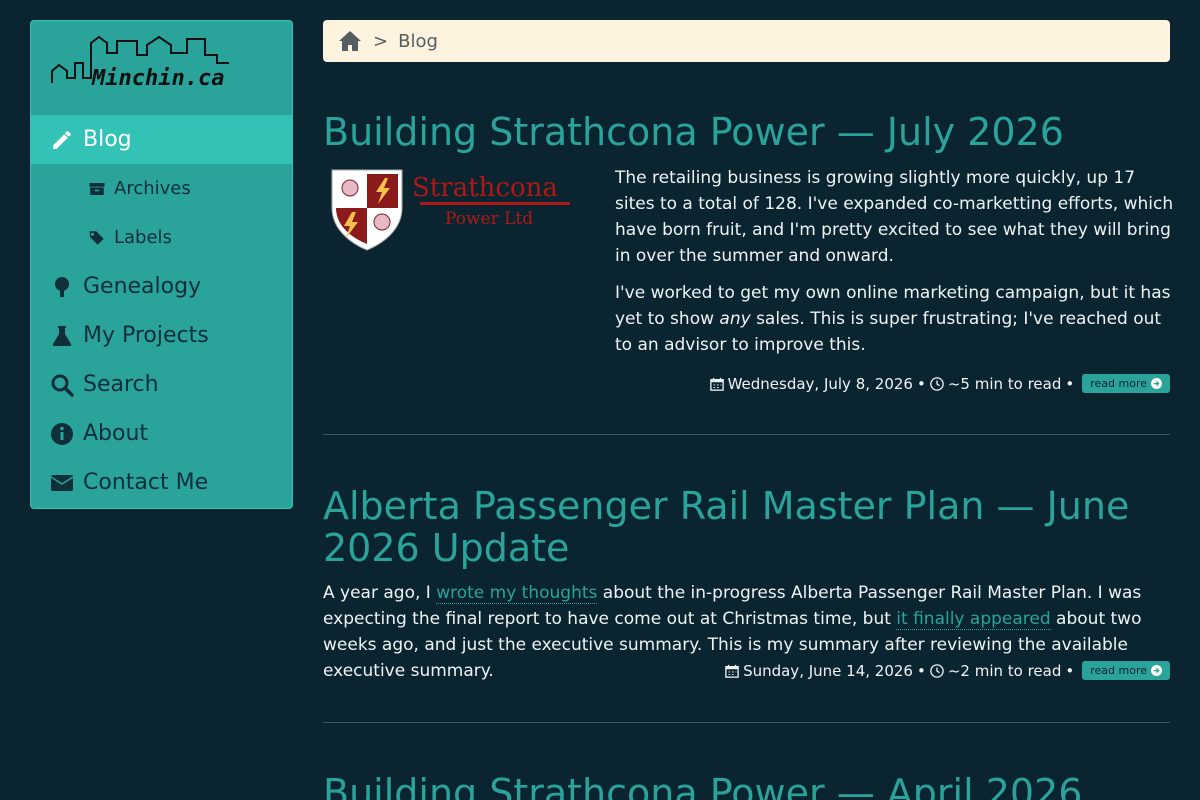  What do you see at coordinates (62, 140) in the screenshot?
I see `pencil-icon` at bounding box center [62, 140].